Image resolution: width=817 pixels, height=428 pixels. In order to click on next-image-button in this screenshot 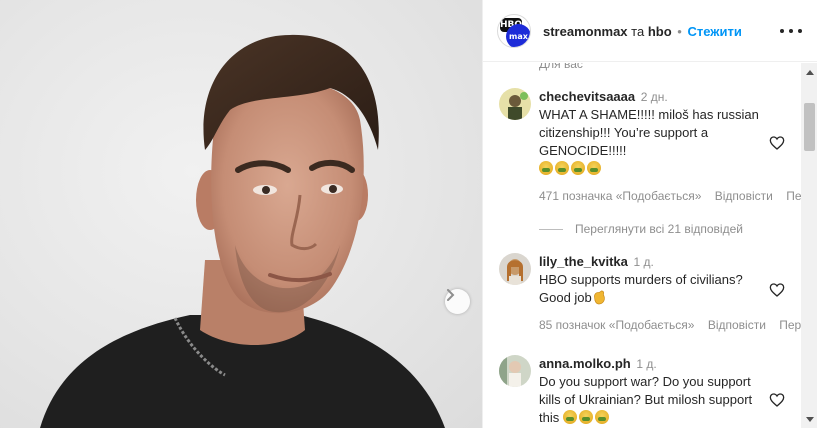, I will do `click(457, 301)`.